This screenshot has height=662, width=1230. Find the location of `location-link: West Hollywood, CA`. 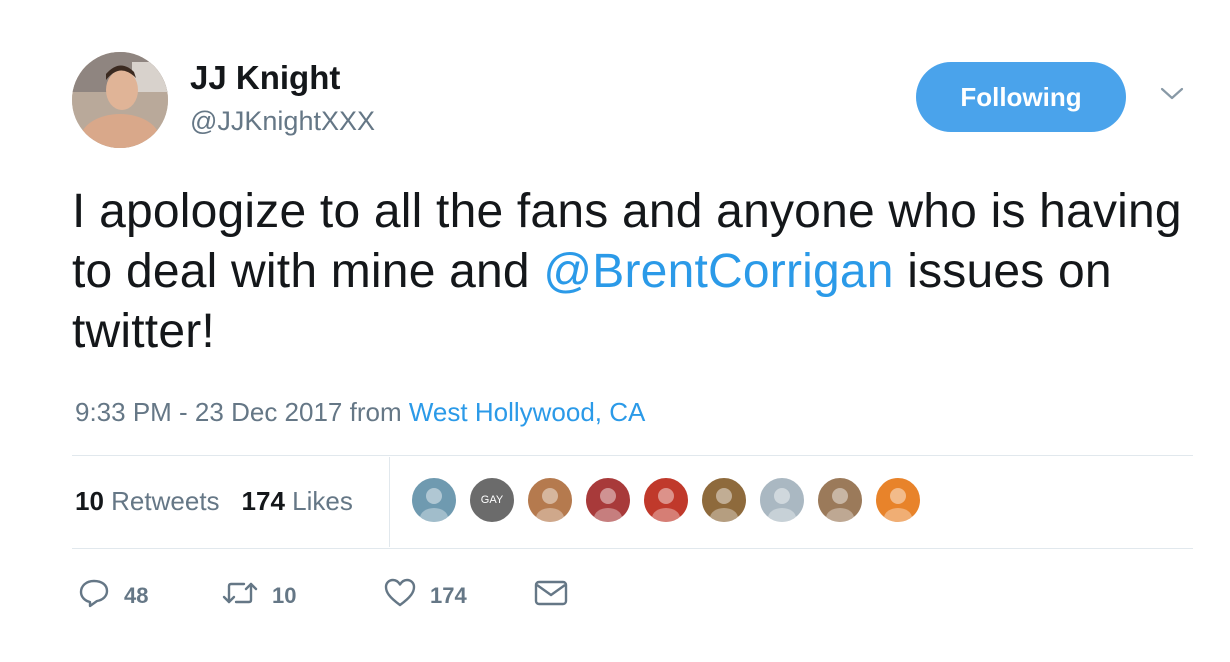

location-link: West Hollywood, CA is located at coordinates (527, 412).